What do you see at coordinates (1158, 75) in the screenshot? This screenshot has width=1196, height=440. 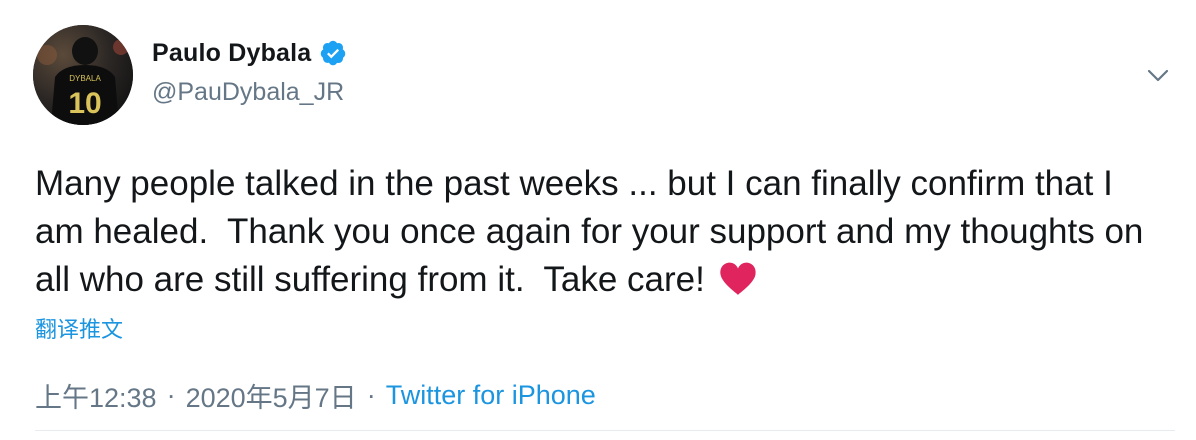 I see `chevron-down-icon` at bounding box center [1158, 75].